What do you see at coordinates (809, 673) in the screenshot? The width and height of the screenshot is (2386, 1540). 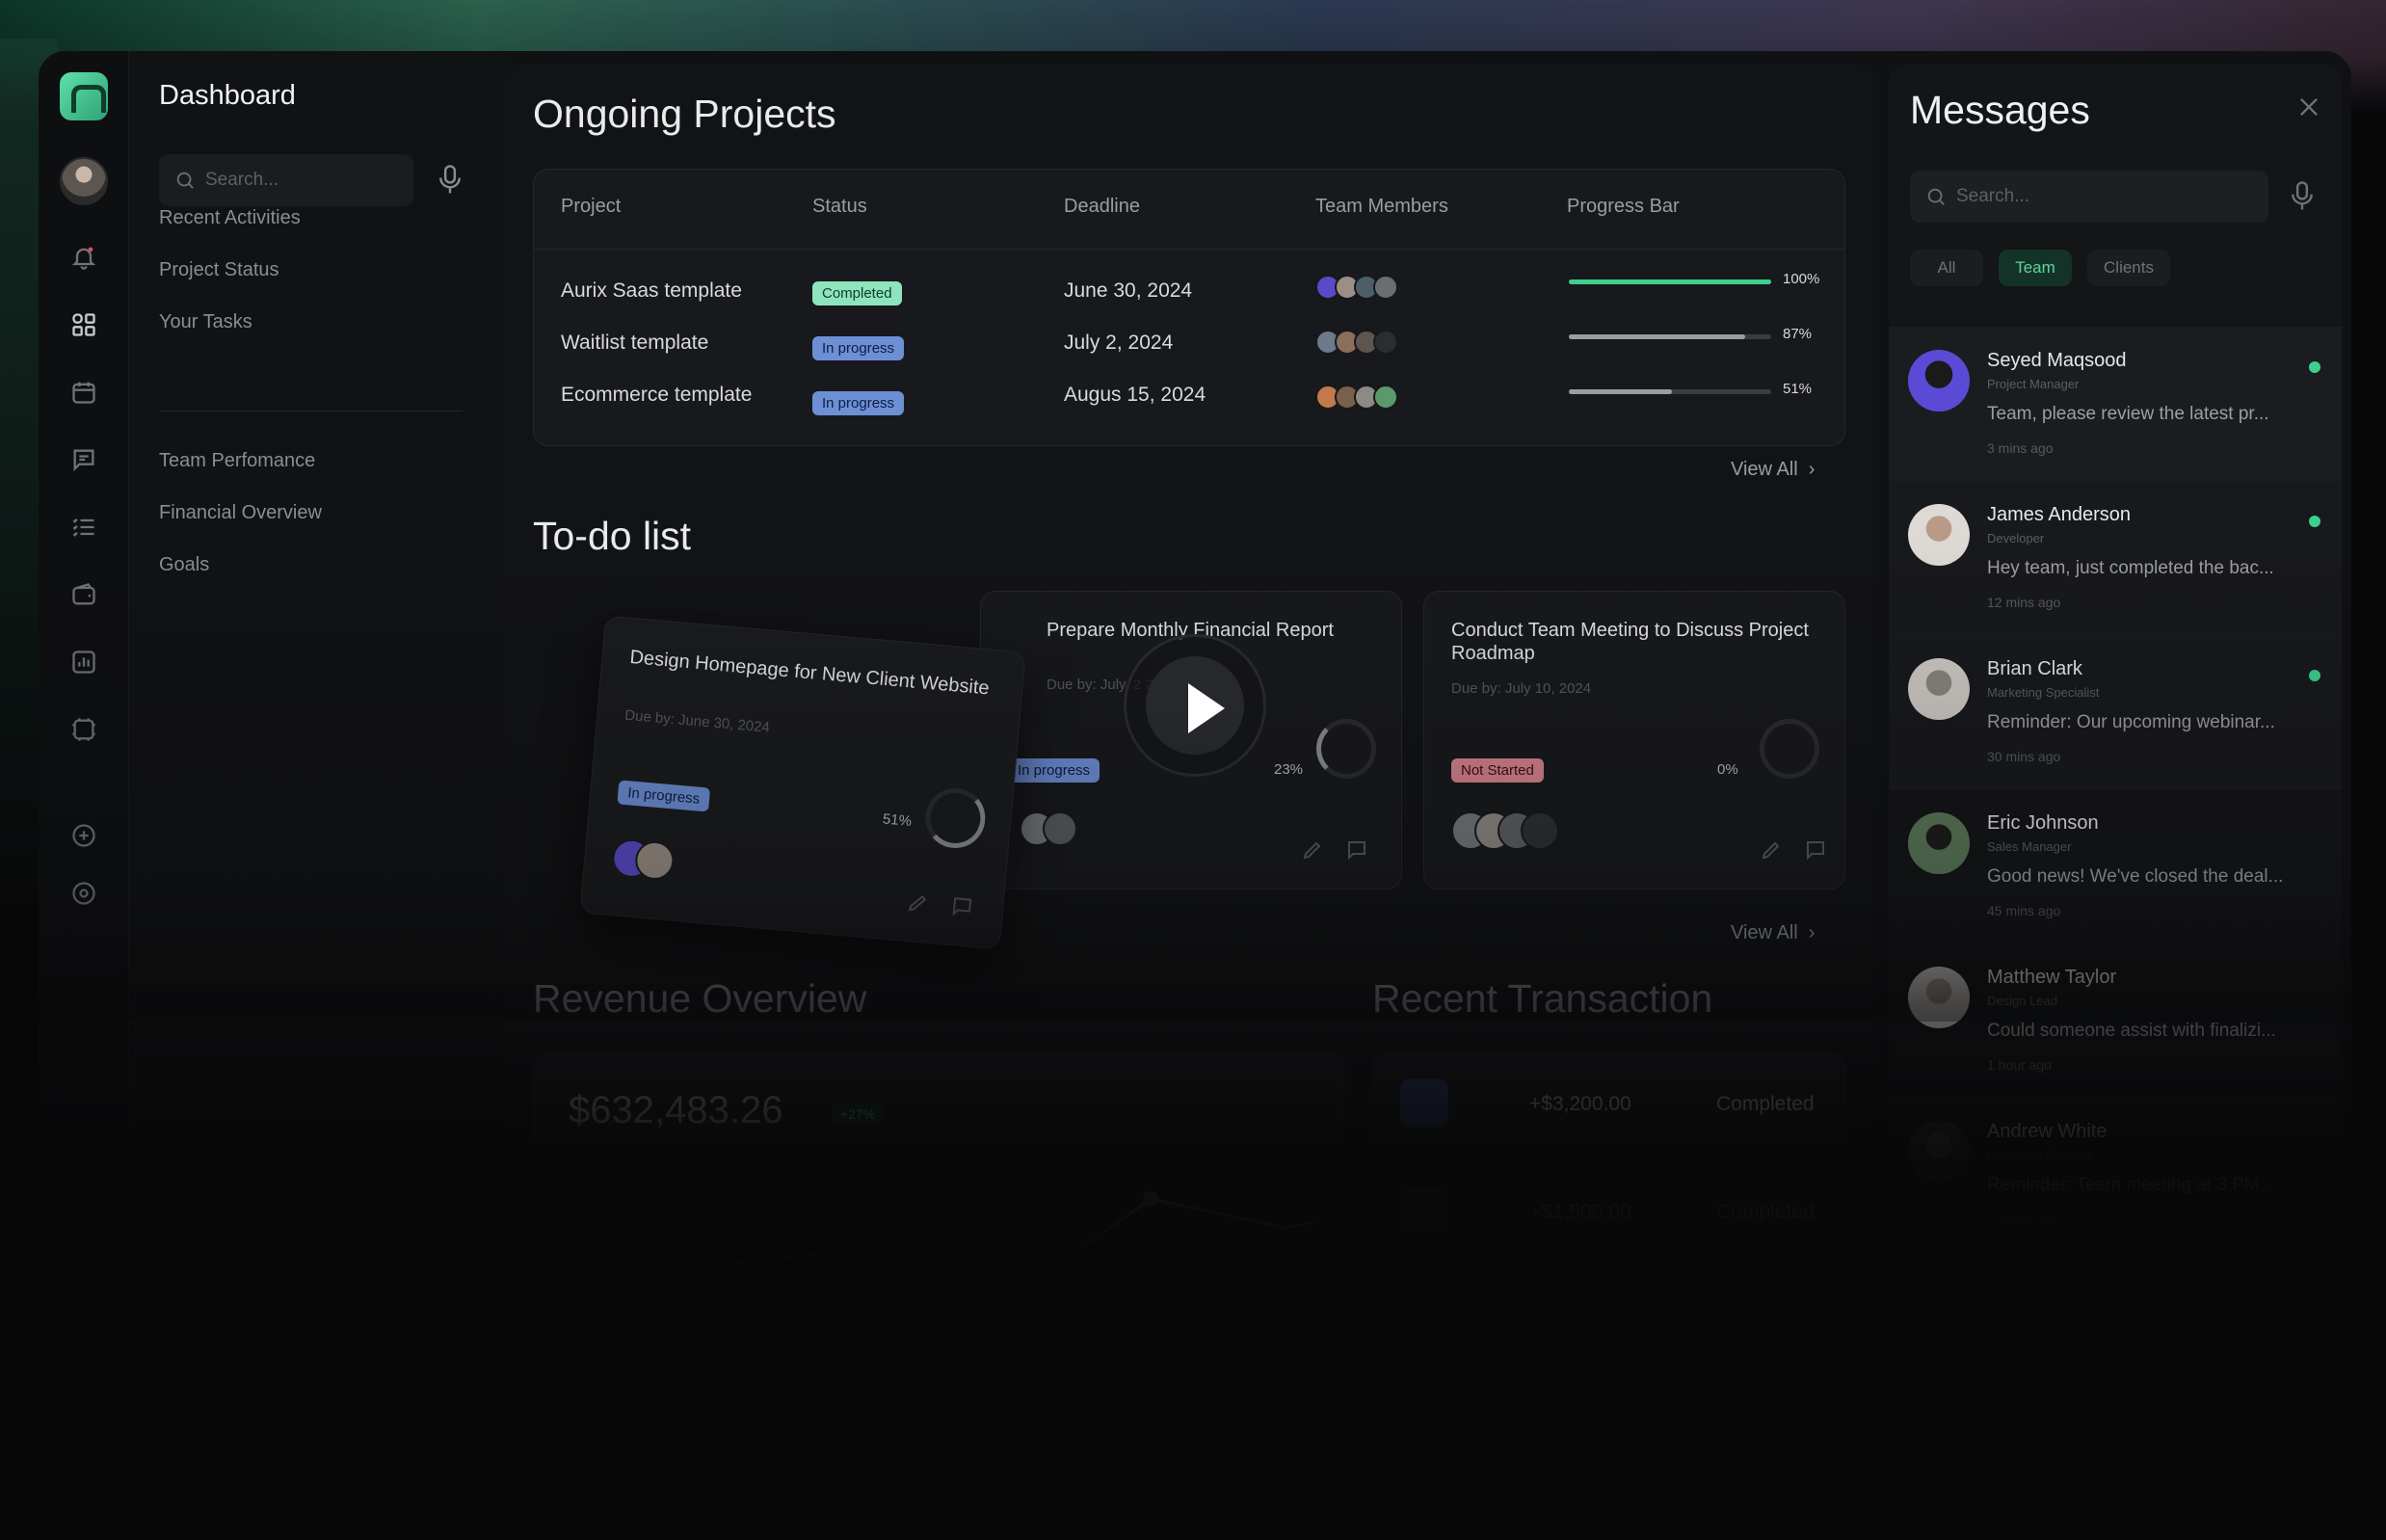 I see `todo-title-text: Design Homepage for New Client Website` at bounding box center [809, 673].